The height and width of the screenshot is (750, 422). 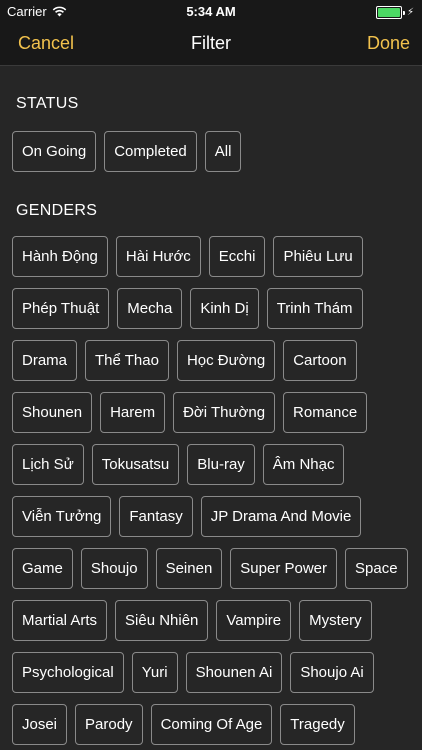 What do you see at coordinates (254, 620) in the screenshot?
I see `genre-tag-vampire: Vampire` at bounding box center [254, 620].